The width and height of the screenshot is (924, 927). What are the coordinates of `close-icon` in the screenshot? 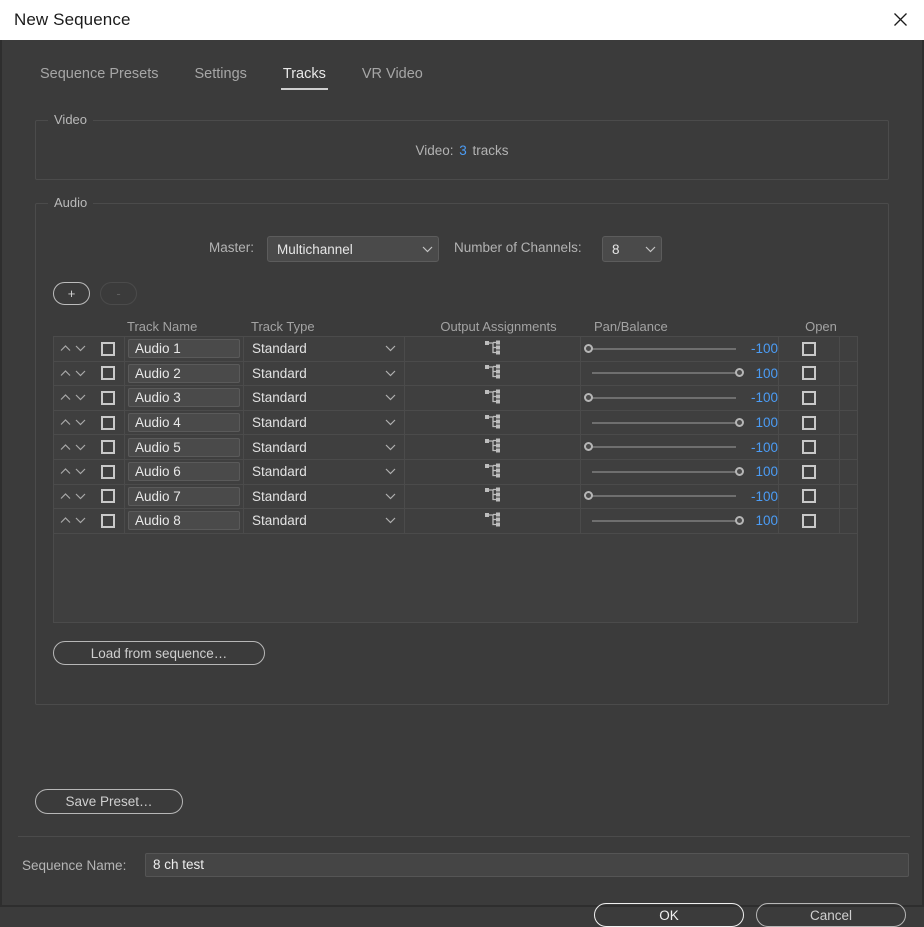 It's located at (900, 19).